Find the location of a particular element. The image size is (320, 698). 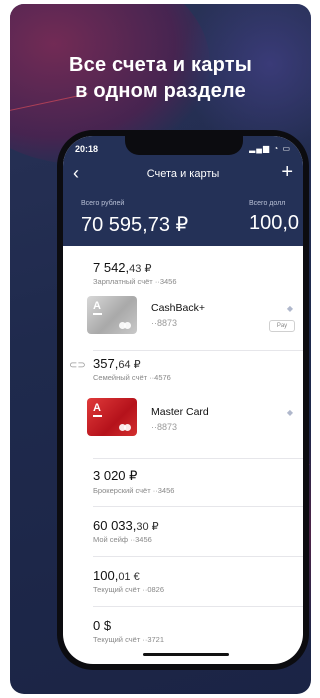

list-item: 357,64 ₽ Семейный счёт ··4576 is located at coordinates (132, 369).